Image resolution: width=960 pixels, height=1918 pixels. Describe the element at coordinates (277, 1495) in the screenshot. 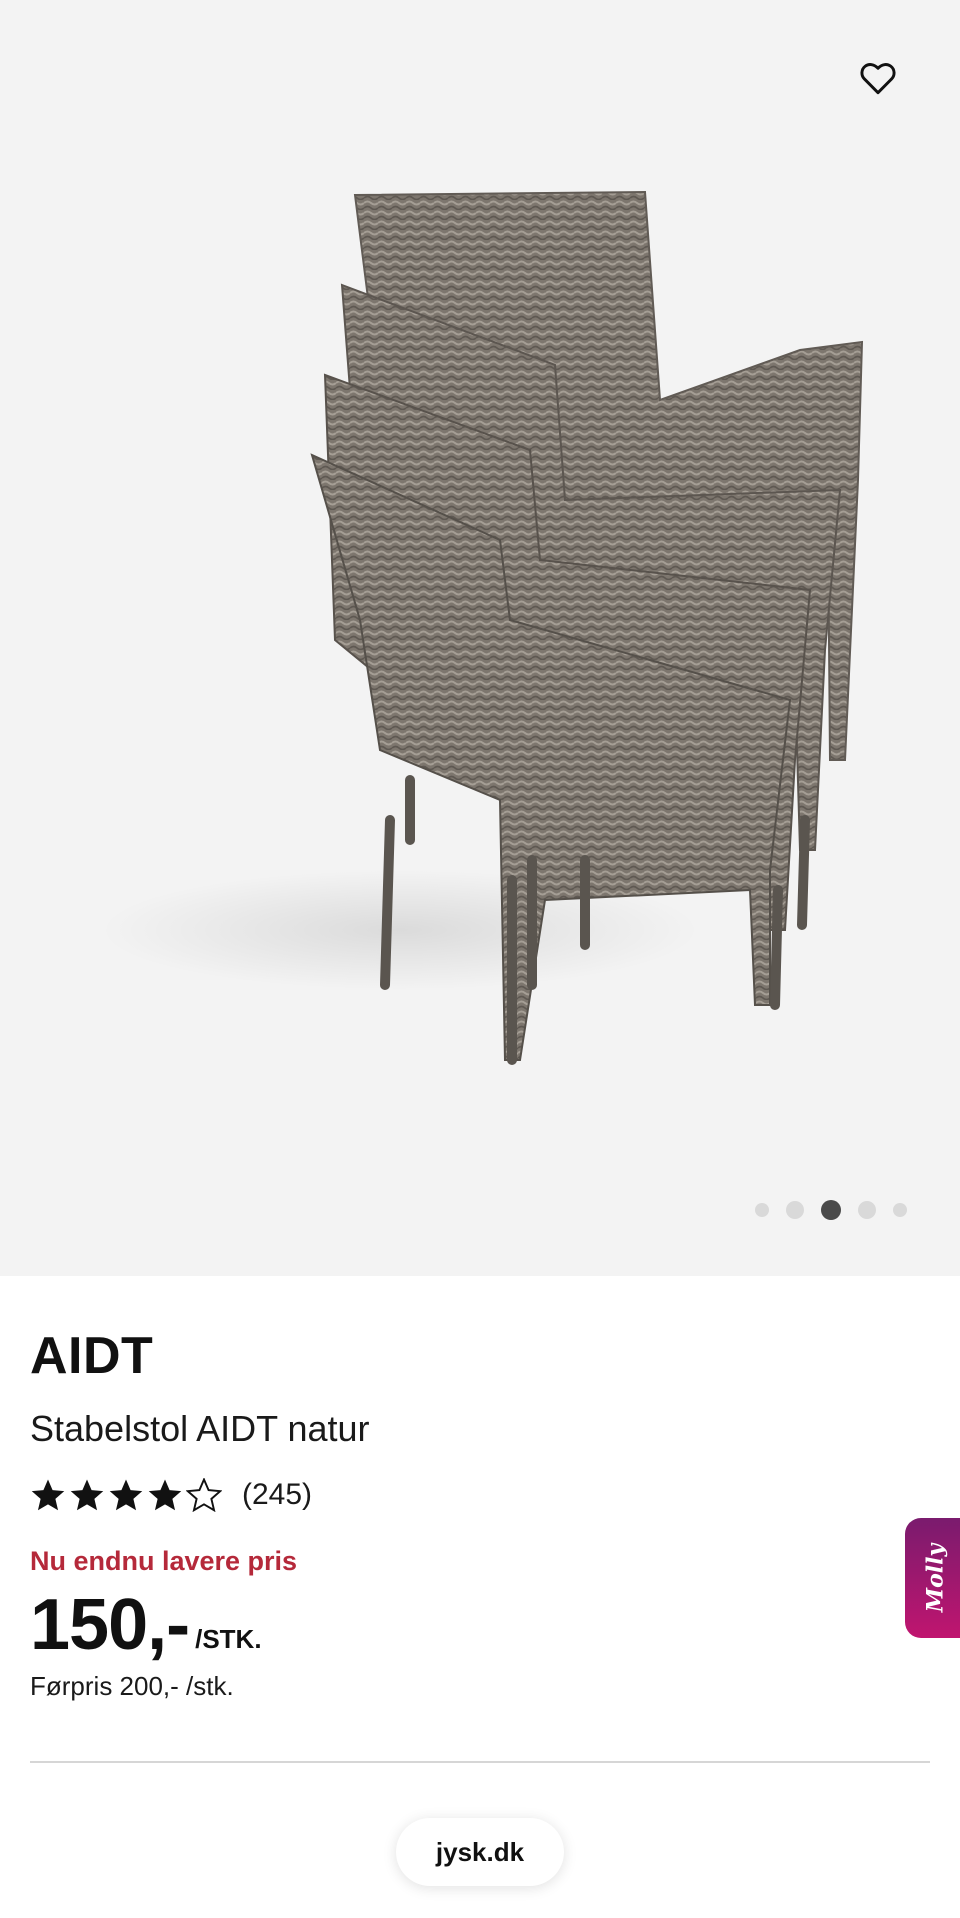

I see `rating-count: (245)` at that location.